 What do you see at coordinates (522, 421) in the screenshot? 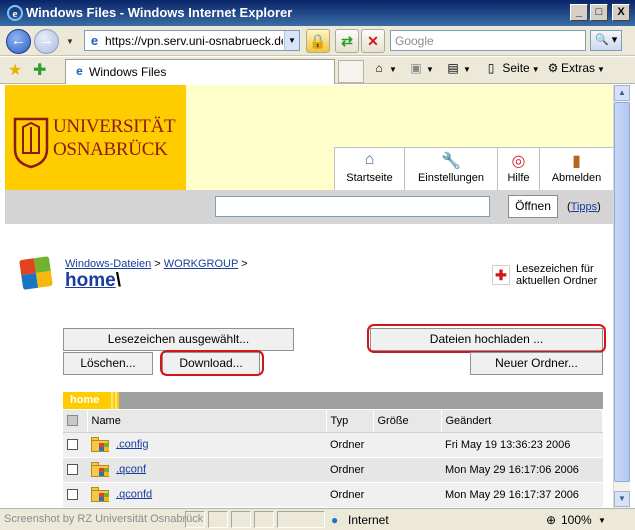
I see `column-header-modified: Geändert` at bounding box center [522, 421].